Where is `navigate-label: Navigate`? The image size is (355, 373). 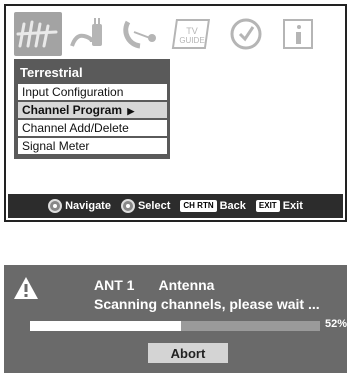
navigate-label: Navigate is located at coordinates (88, 206).